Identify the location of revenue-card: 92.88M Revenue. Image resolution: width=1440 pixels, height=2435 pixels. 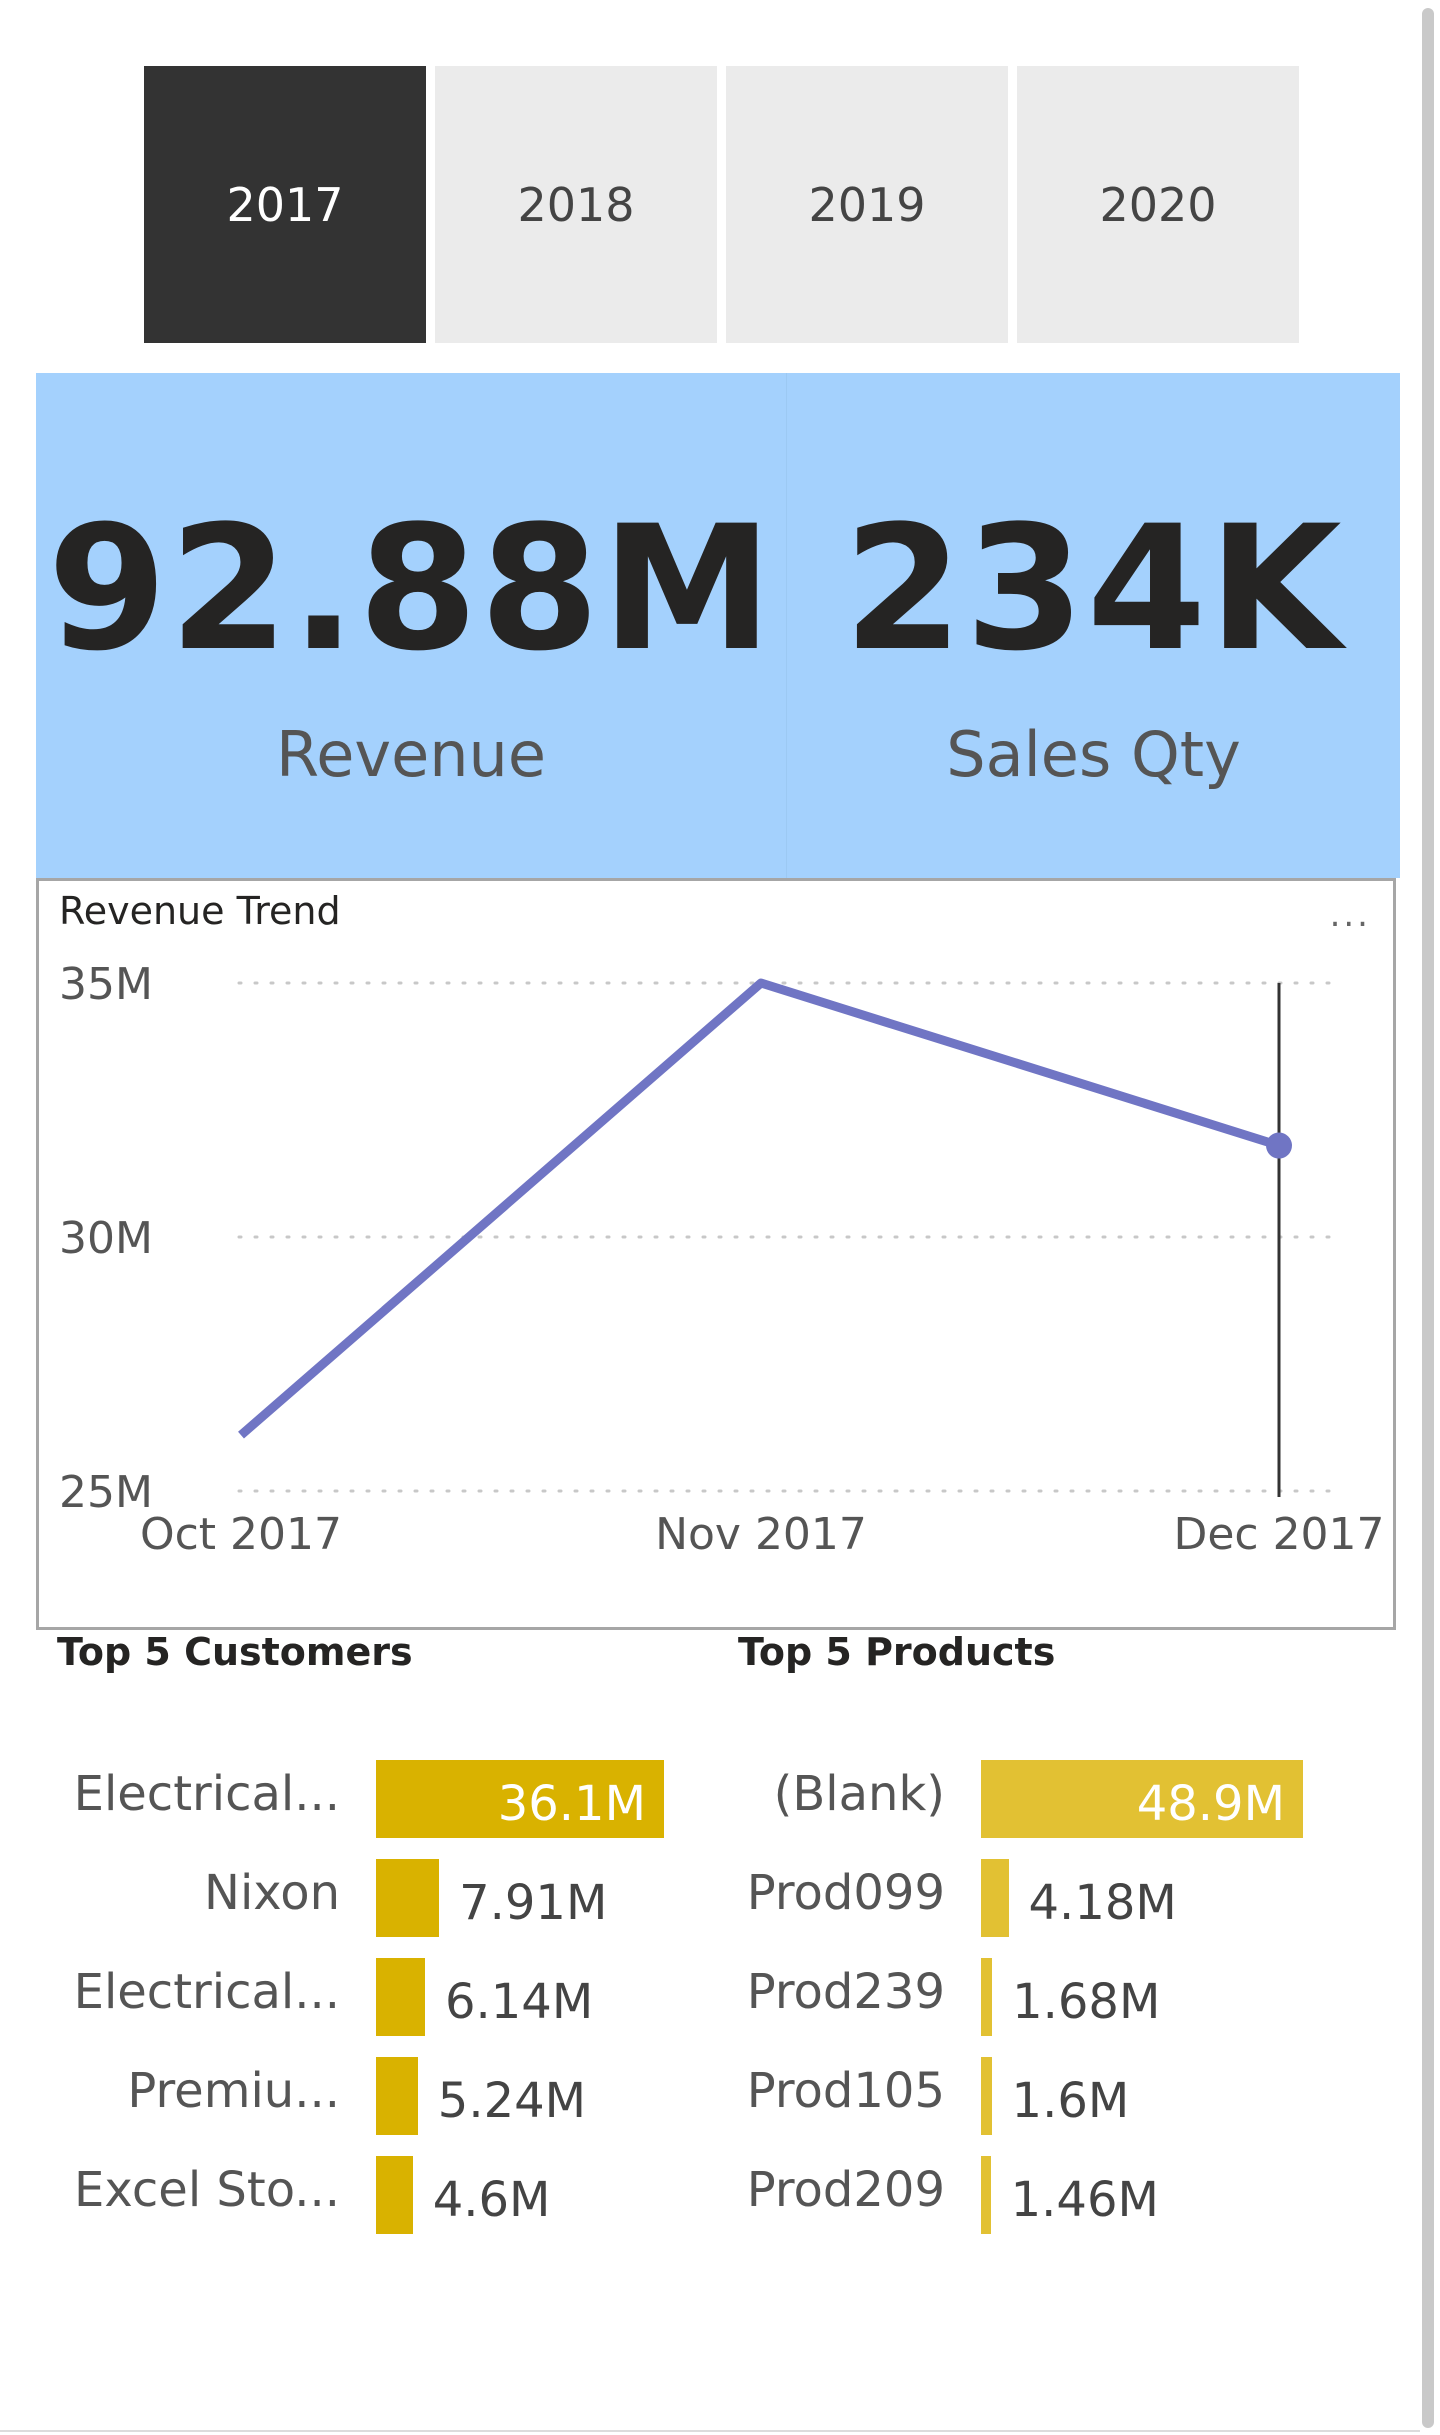
(411, 625).